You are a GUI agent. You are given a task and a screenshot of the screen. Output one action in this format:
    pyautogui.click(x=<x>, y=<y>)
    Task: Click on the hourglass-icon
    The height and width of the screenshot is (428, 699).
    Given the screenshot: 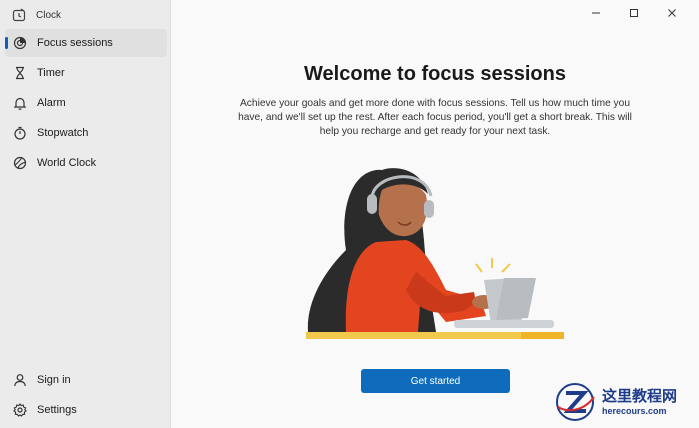 What is the action you would take?
    pyautogui.click(x=20, y=73)
    